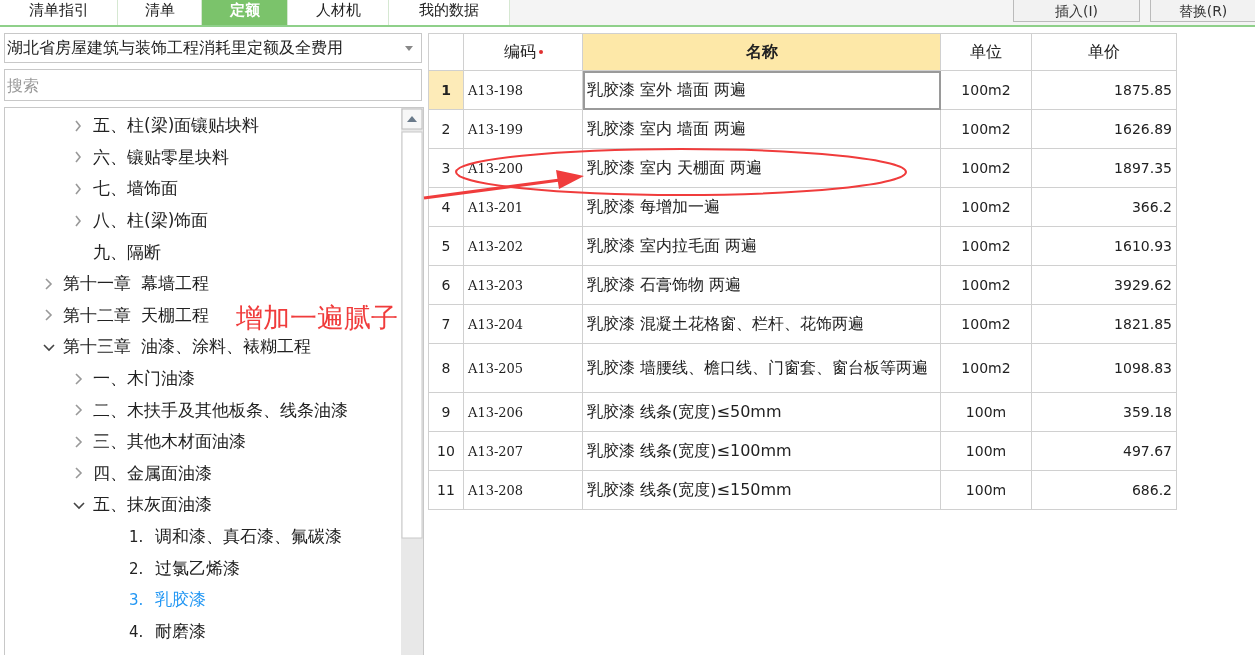 Image resolution: width=1255 pixels, height=655 pixels. I want to click on tree-item: 2. 过氯乙烯漆, so click(184, 568).